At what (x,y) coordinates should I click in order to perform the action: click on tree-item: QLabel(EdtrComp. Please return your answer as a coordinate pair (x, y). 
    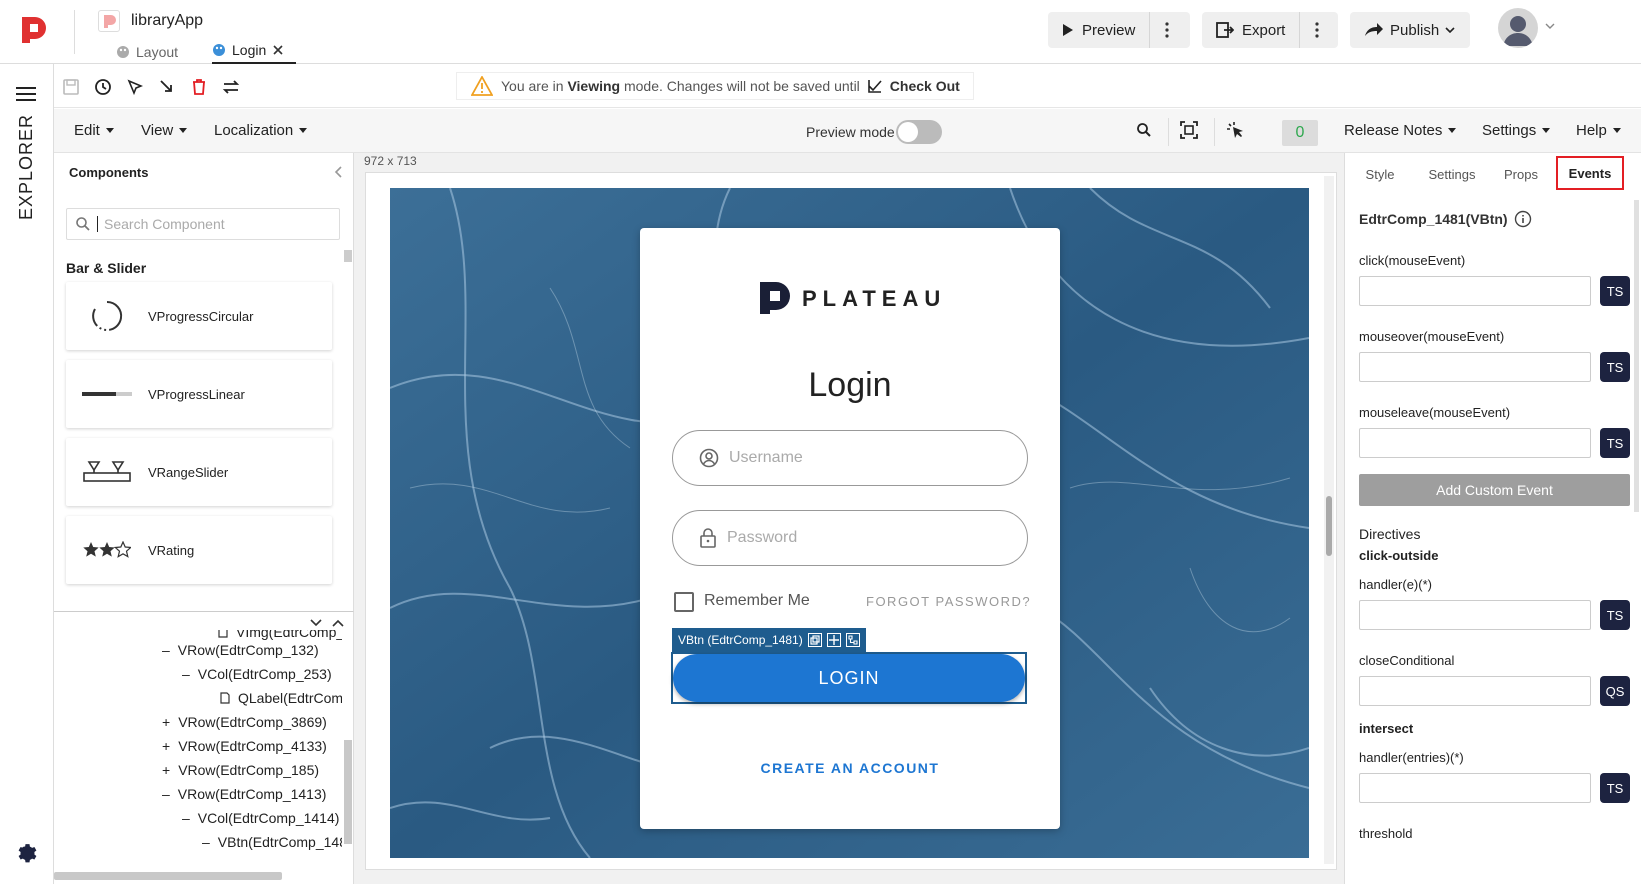
    Looking at the image, I should click on (281, 698).